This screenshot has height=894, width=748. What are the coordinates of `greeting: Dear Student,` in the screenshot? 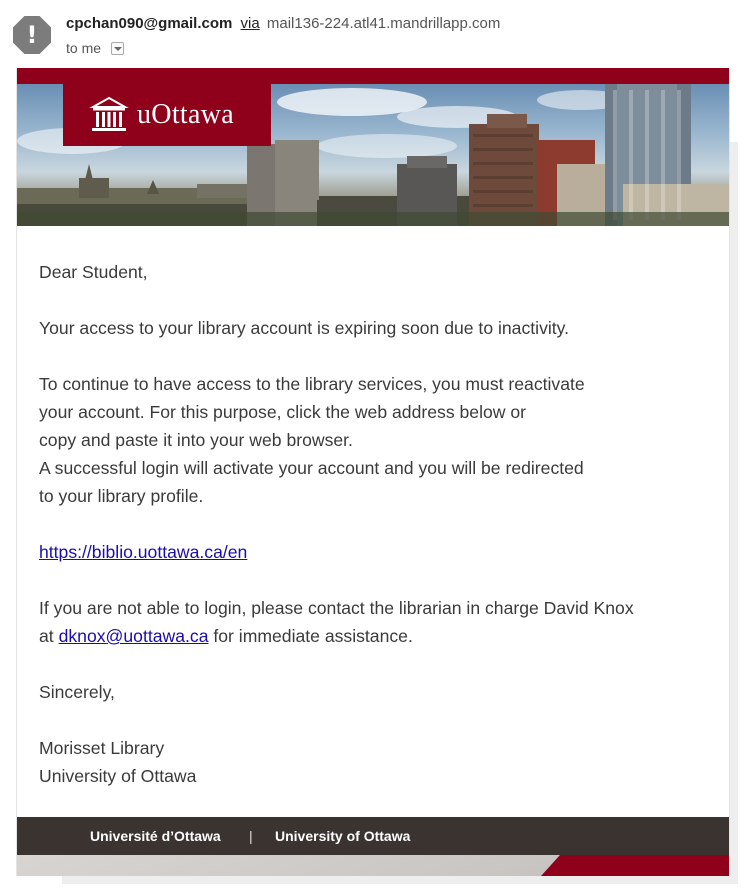 It's located at (93, 272).